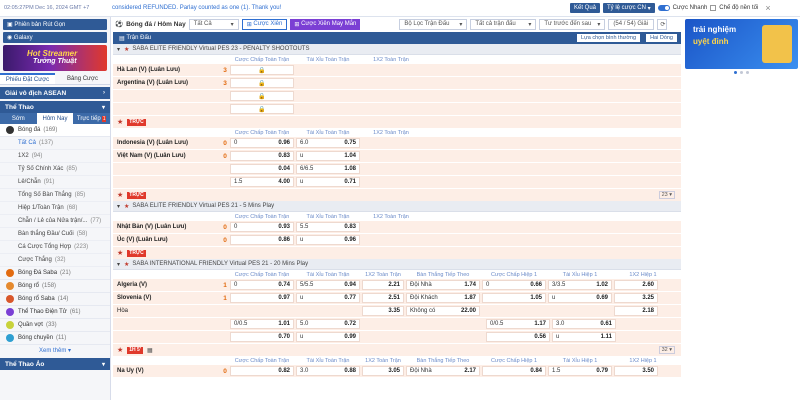 The width and height of the screenshot is (800, 400). What do you see at coordinates (328, 324) in the screenshot?
I see `odds-cell: 5.0 0.72` at bounding box center [328, 324].